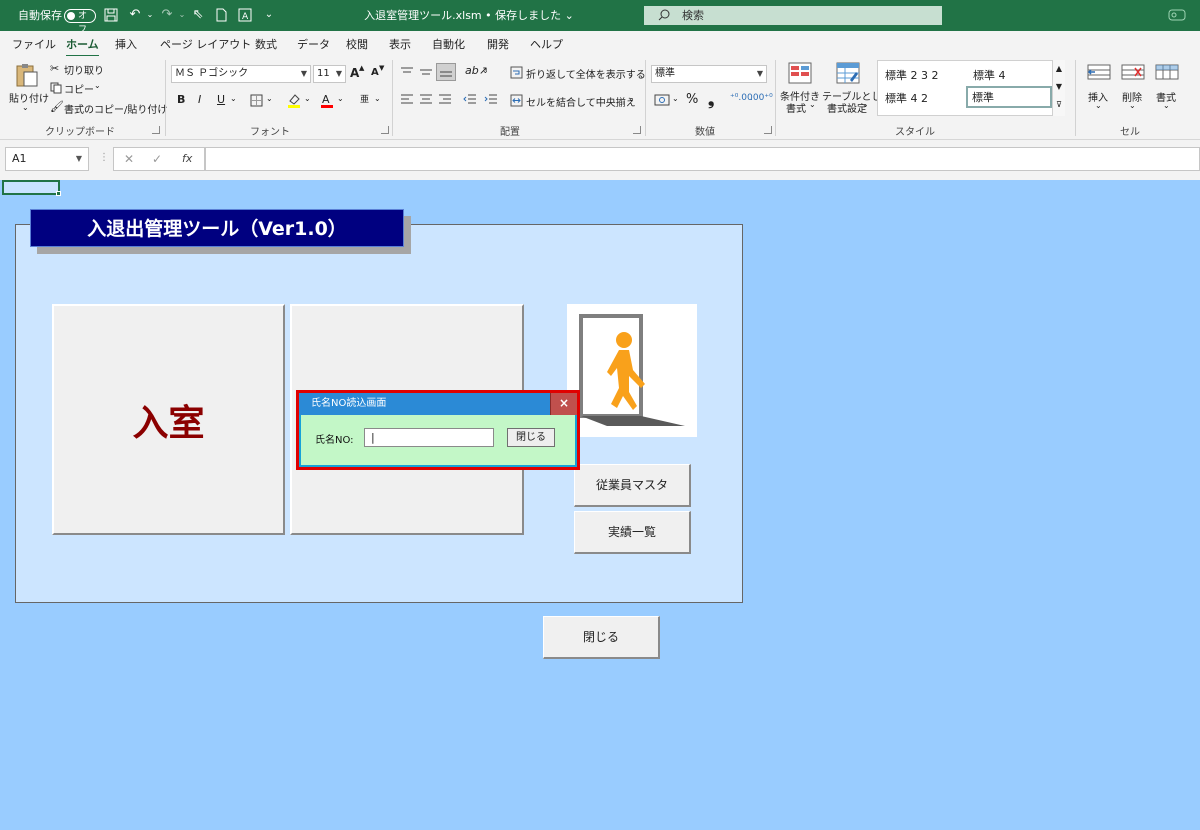  What do you see at coordinates (662, 100) in the screenshot?
I see `currency-icon` at bounding box center [662, 100].